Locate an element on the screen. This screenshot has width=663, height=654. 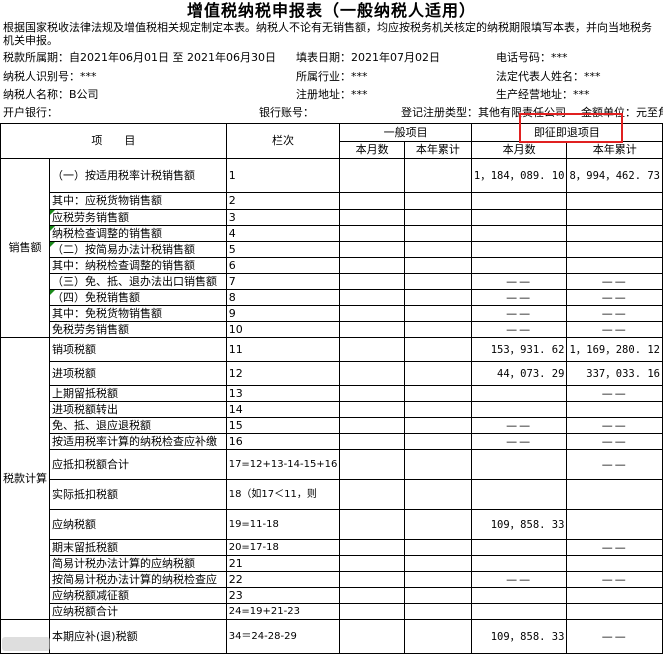
biz-address-label: 生产经营地址： is located at coordinates (534, 94).